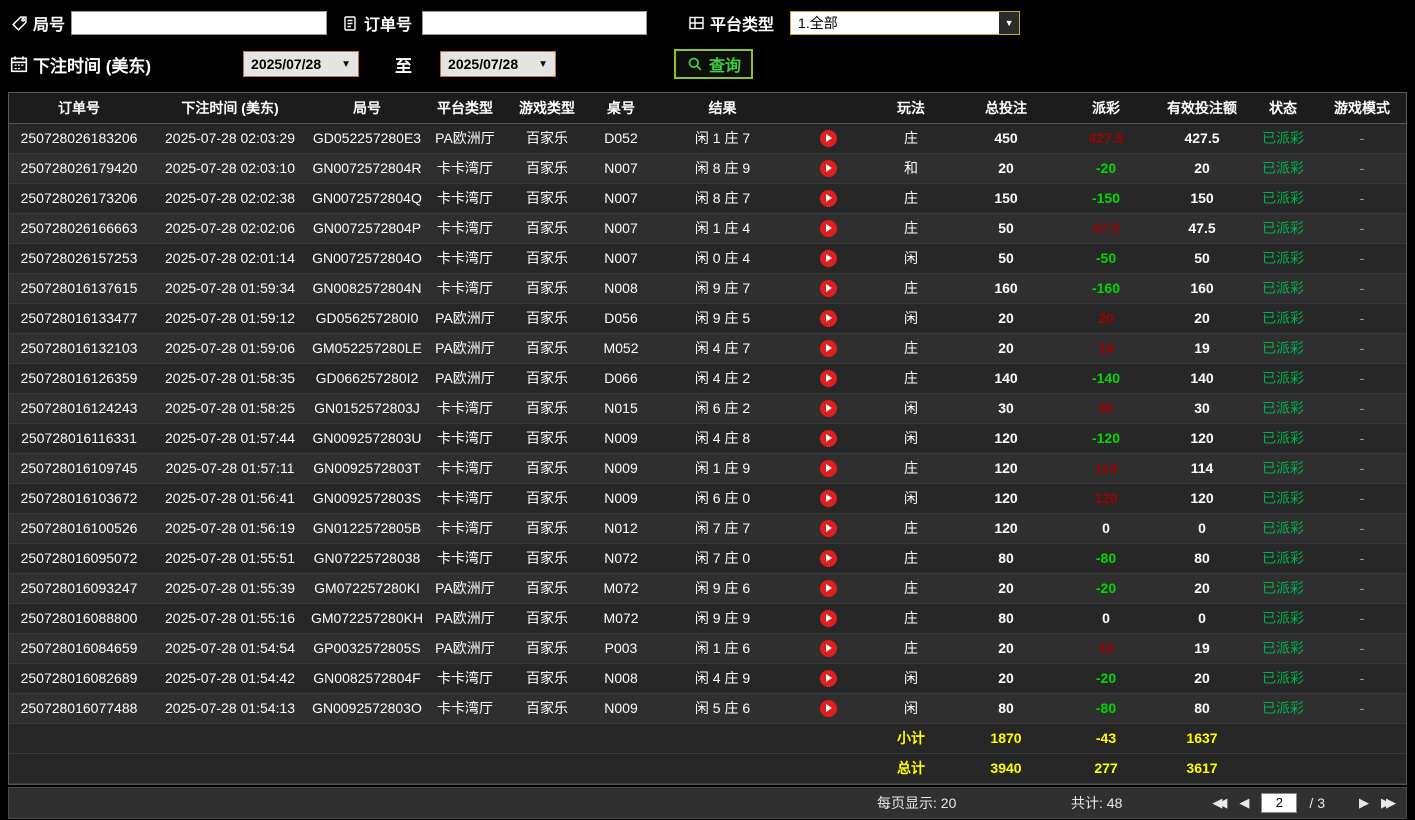 Image resolution: width=1415 pixels, height=820 pixels. Describe the element at coordinates (367, 618) in the screenshot. I see `cell-game: GM072257280KH` at that location.